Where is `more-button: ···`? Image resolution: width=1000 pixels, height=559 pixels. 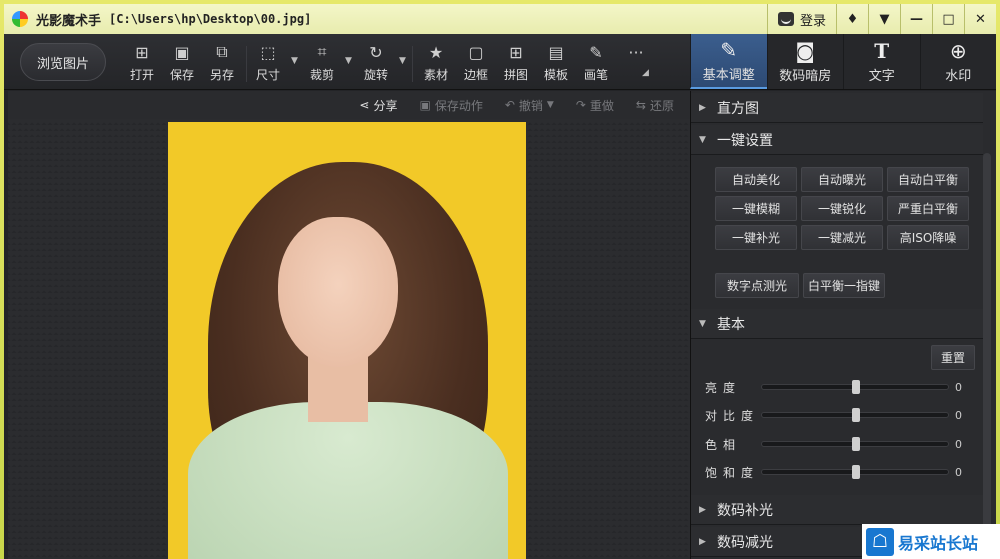 more-button: ··· is located at coordinates (636, 64).